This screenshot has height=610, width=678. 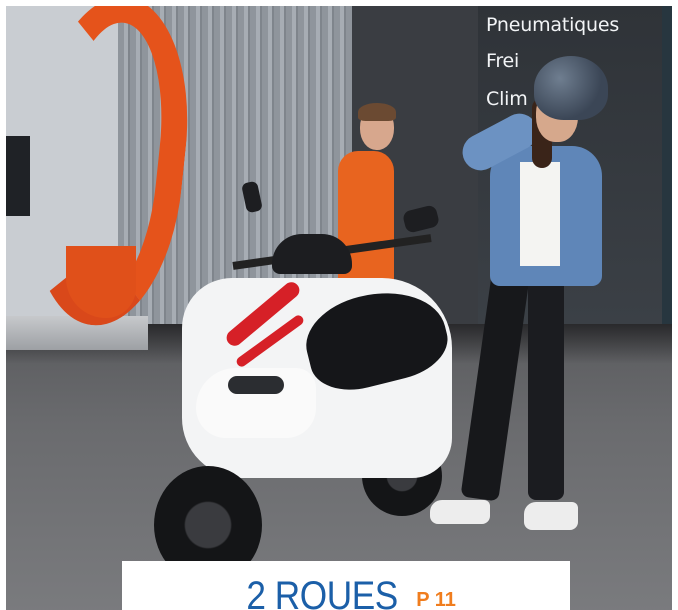 I want to click on glass-window, so click(x=667, y=165).